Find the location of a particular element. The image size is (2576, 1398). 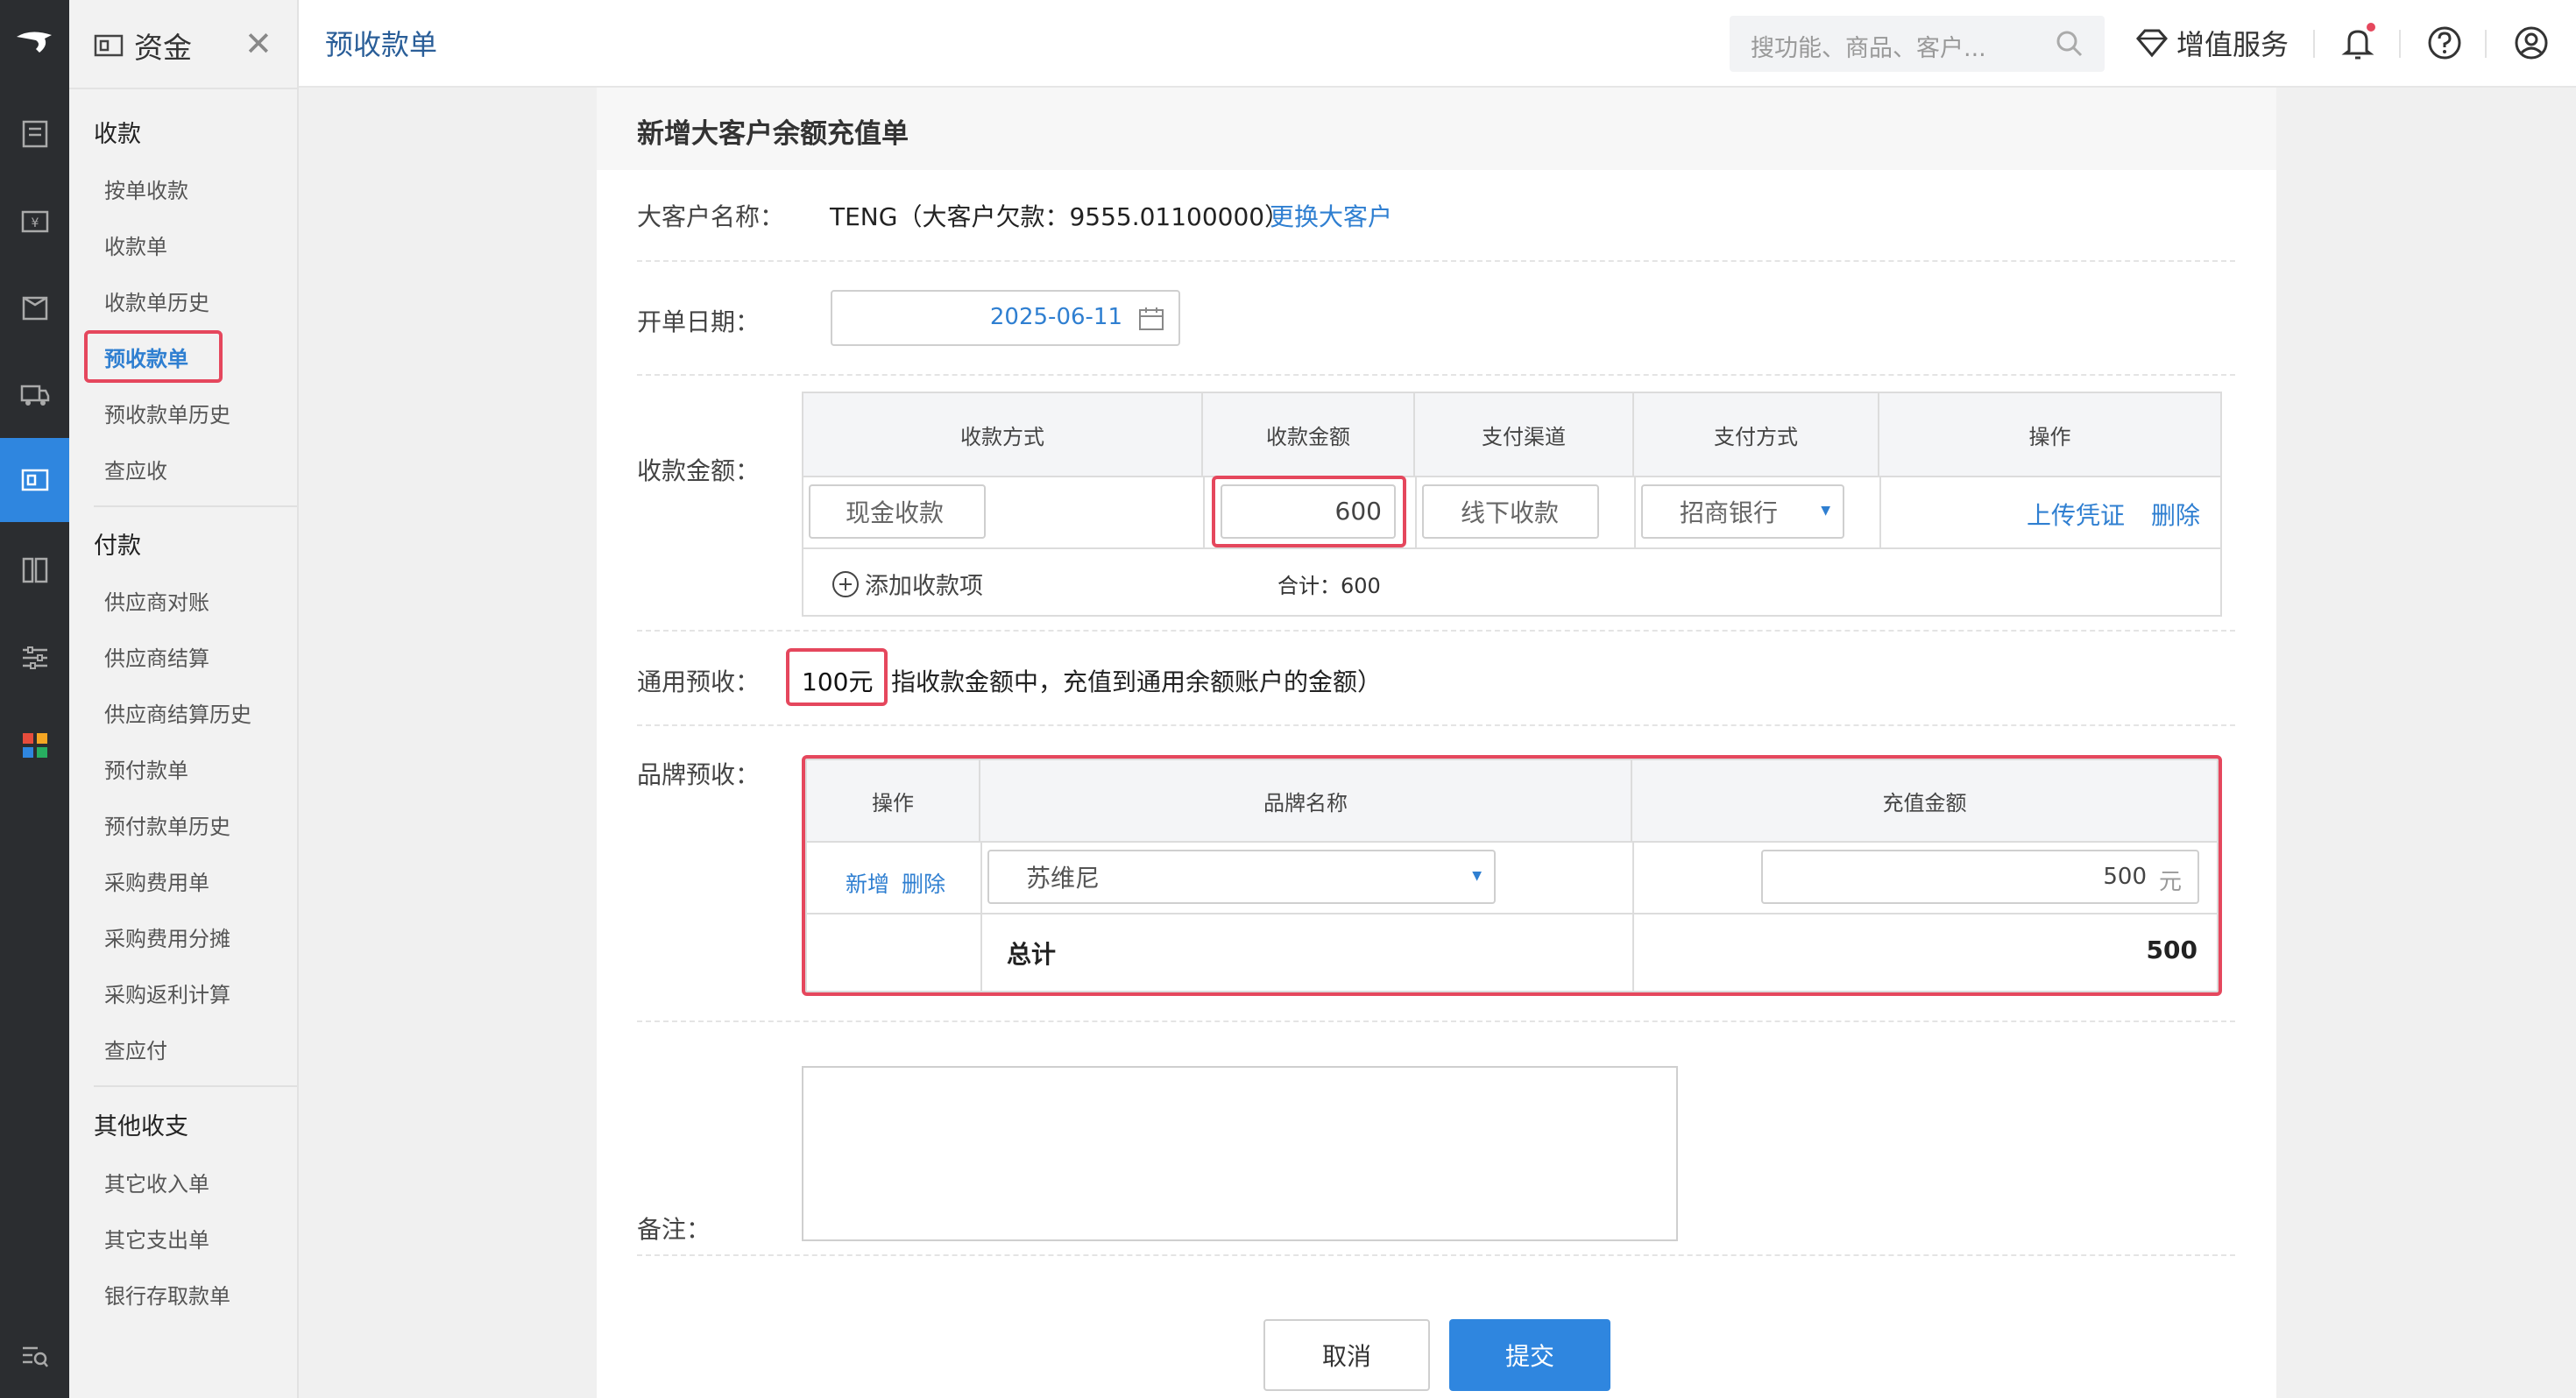

diamond-icon is located at coordinates (2152, 43).